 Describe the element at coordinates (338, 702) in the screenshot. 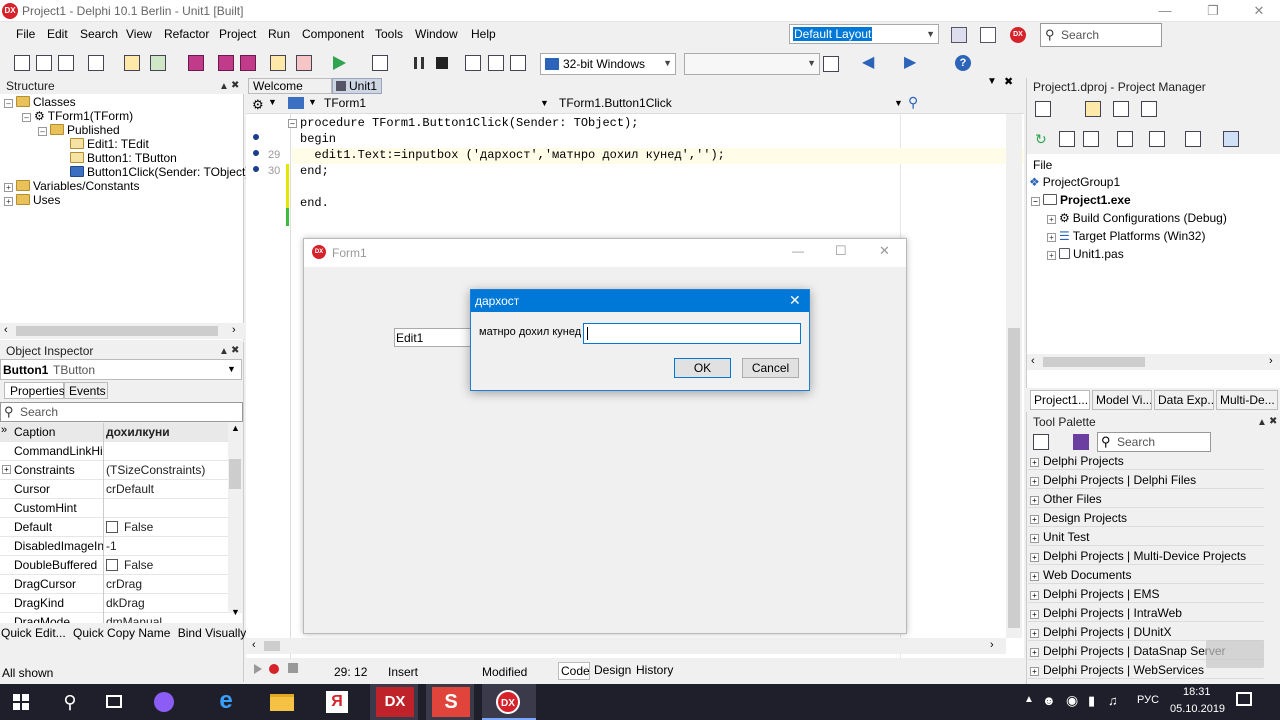

I see `yandex-icon: Я` at that location.